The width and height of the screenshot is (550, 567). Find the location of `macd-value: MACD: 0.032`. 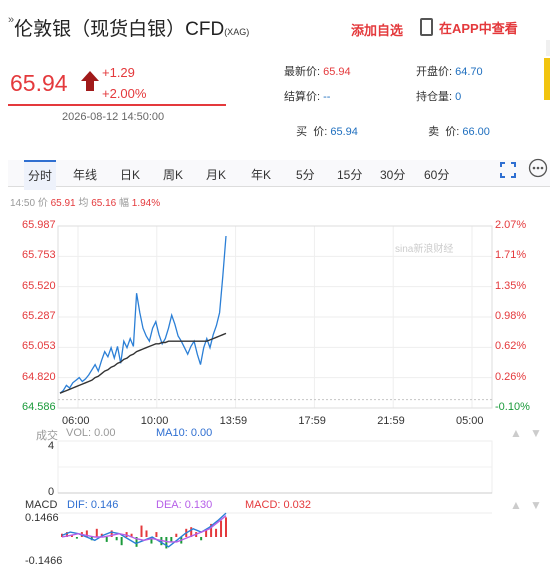

macd-value: MACD: 0.032 is located at coordinates (278, 505).